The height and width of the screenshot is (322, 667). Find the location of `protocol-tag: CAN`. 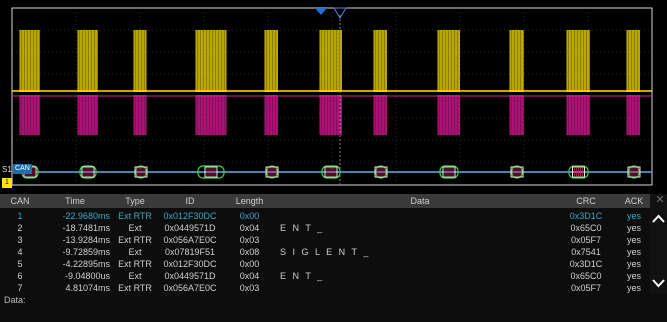

protocol-tag: CAN is located at coordinates (22, 169).